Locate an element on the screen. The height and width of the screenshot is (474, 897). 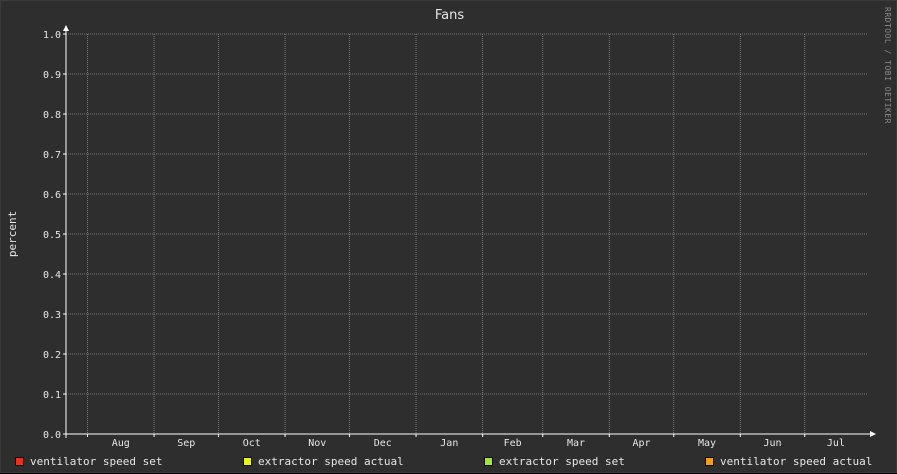
legend-item: ventilator speed set is located at coordinates (88, 461).